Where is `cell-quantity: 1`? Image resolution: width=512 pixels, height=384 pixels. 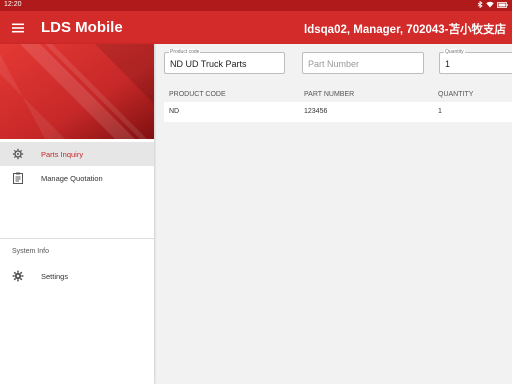 cell-quantity: 1 is located at coordinates (440, 111).